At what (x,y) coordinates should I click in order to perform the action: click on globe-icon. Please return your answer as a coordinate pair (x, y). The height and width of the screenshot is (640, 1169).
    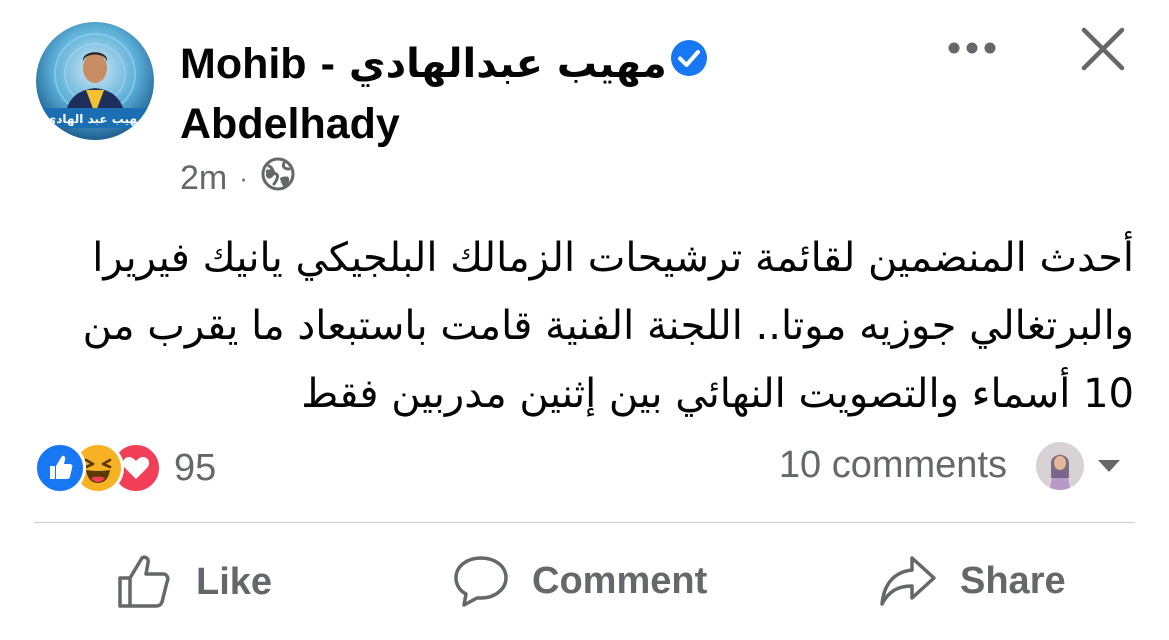
    Looking at the image, I should click on (278, 178).